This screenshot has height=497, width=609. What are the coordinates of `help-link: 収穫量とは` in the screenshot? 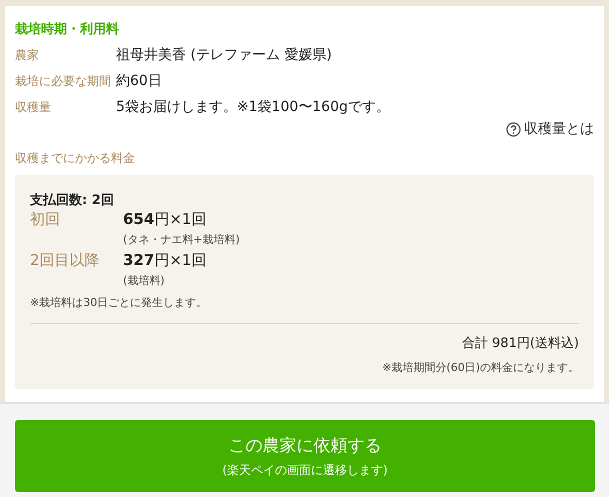 It's located at (550, 129).